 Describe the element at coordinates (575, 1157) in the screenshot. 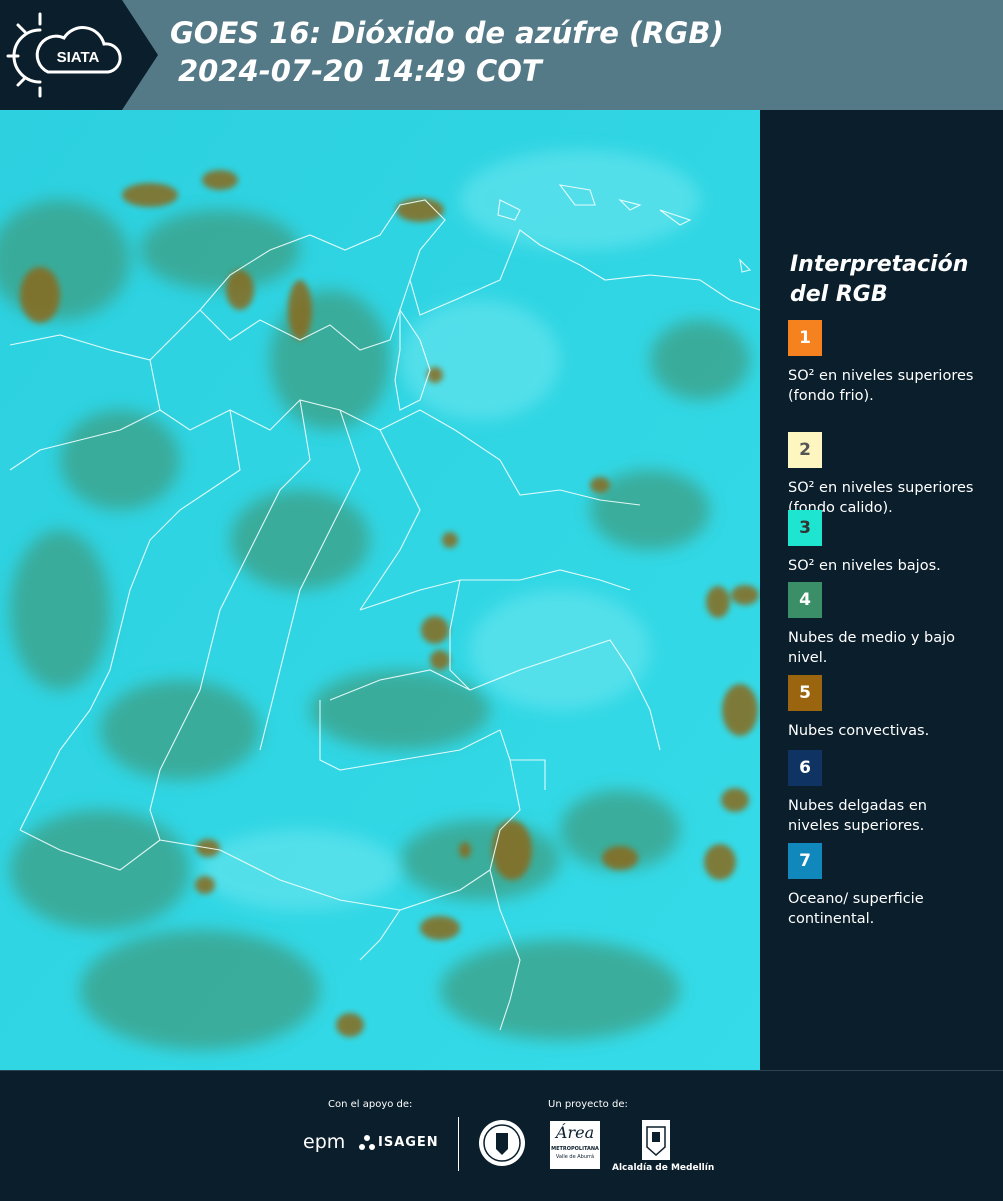

I see `area-logo-sub2: Valle de Aburrá` at that location.